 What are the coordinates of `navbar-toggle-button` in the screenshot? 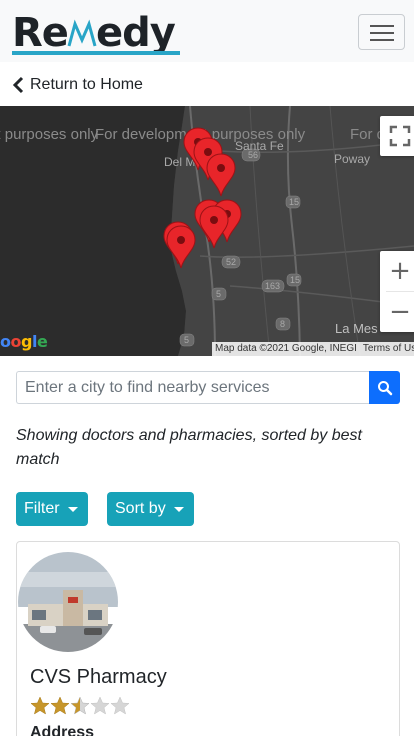 It's located at (381, 32).